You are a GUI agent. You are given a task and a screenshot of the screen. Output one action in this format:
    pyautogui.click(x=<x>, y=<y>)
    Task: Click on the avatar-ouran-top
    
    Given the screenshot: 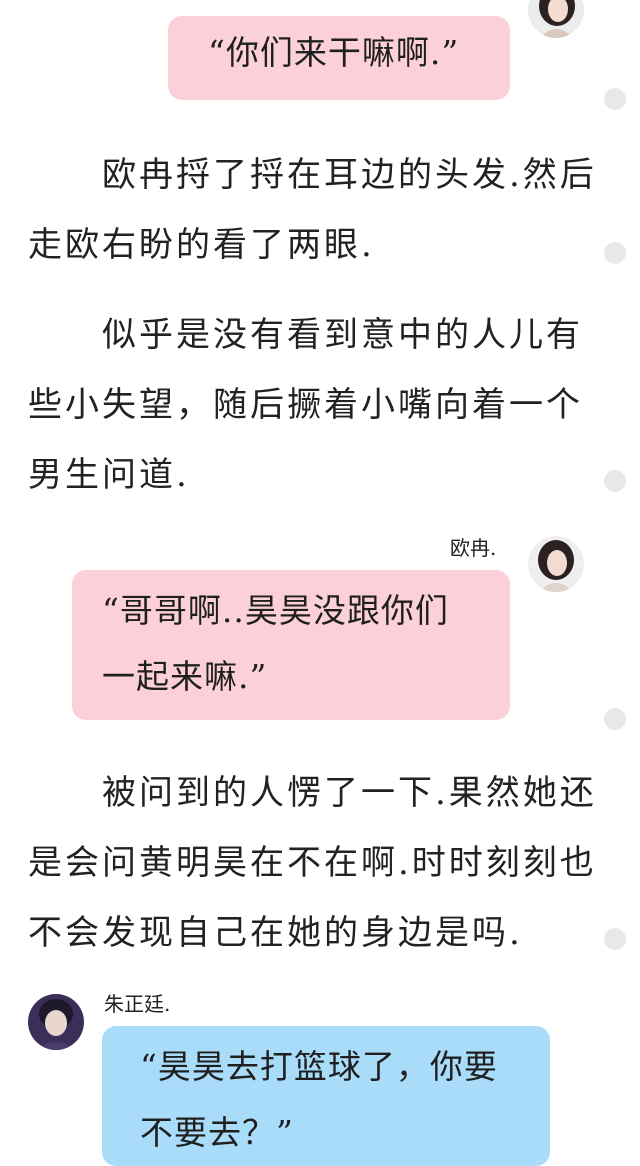 What is the action you would take?
    pyautogui.click(x=556, y=19)
    